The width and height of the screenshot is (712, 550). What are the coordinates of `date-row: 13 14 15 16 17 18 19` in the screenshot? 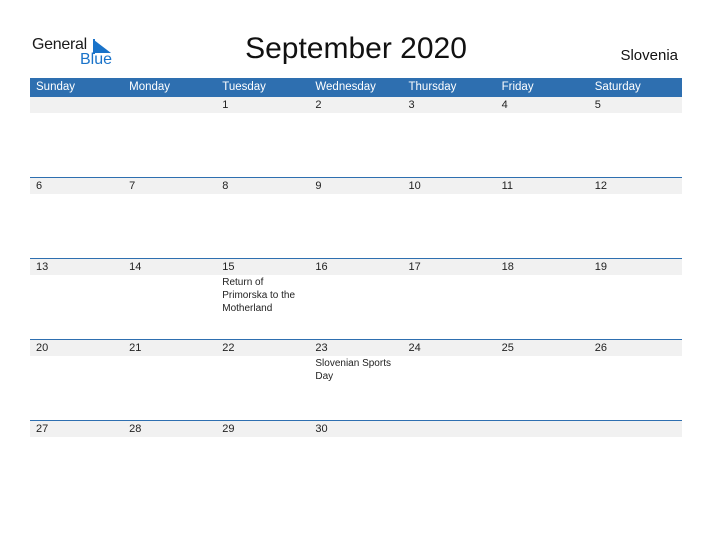 It's located at (356, 267).